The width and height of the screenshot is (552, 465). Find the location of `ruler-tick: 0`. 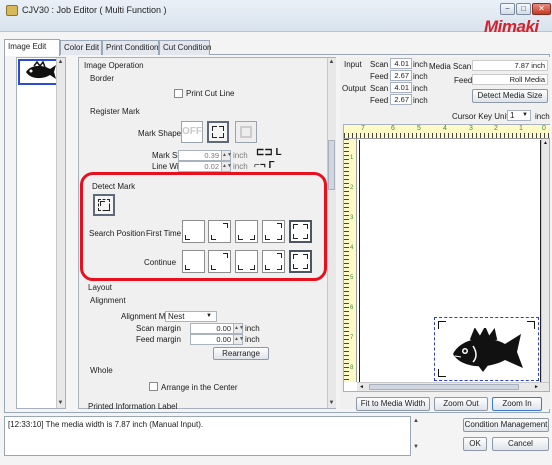

ruler-tick: 0 is located at coordinates (544, 128).